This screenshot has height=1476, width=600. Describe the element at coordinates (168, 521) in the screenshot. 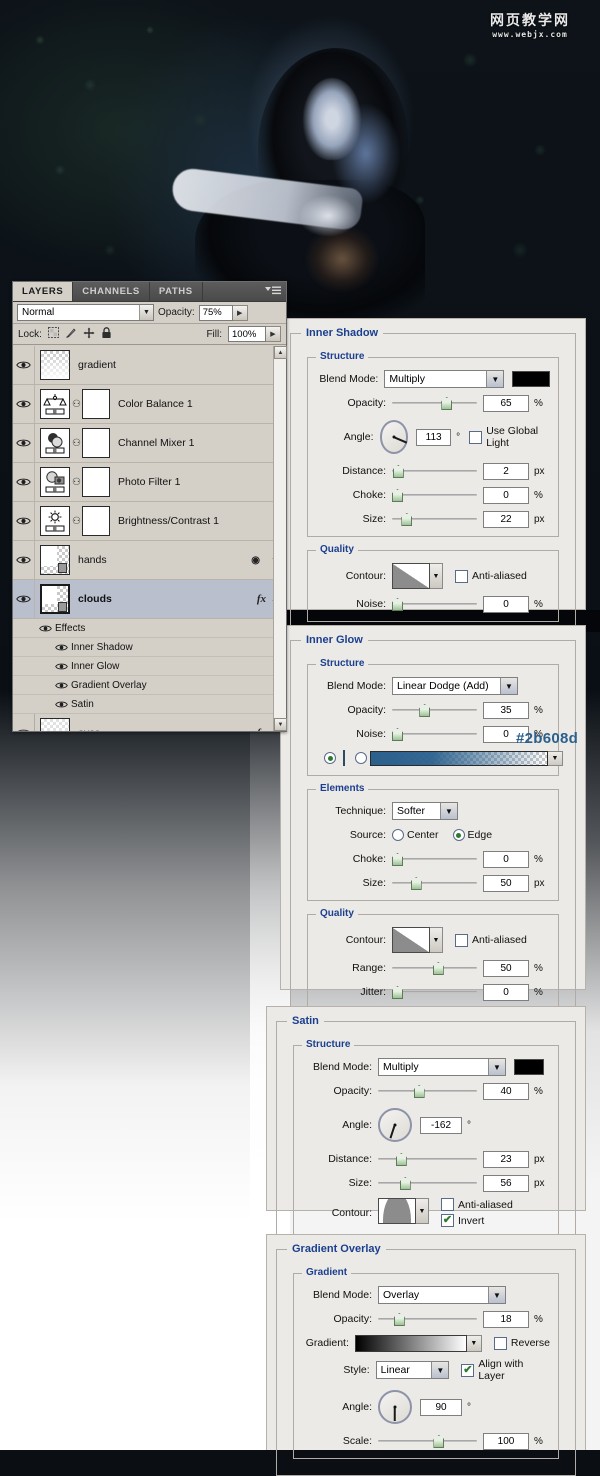

I see `layer-name: Brightness/Contrast 1` at that location.